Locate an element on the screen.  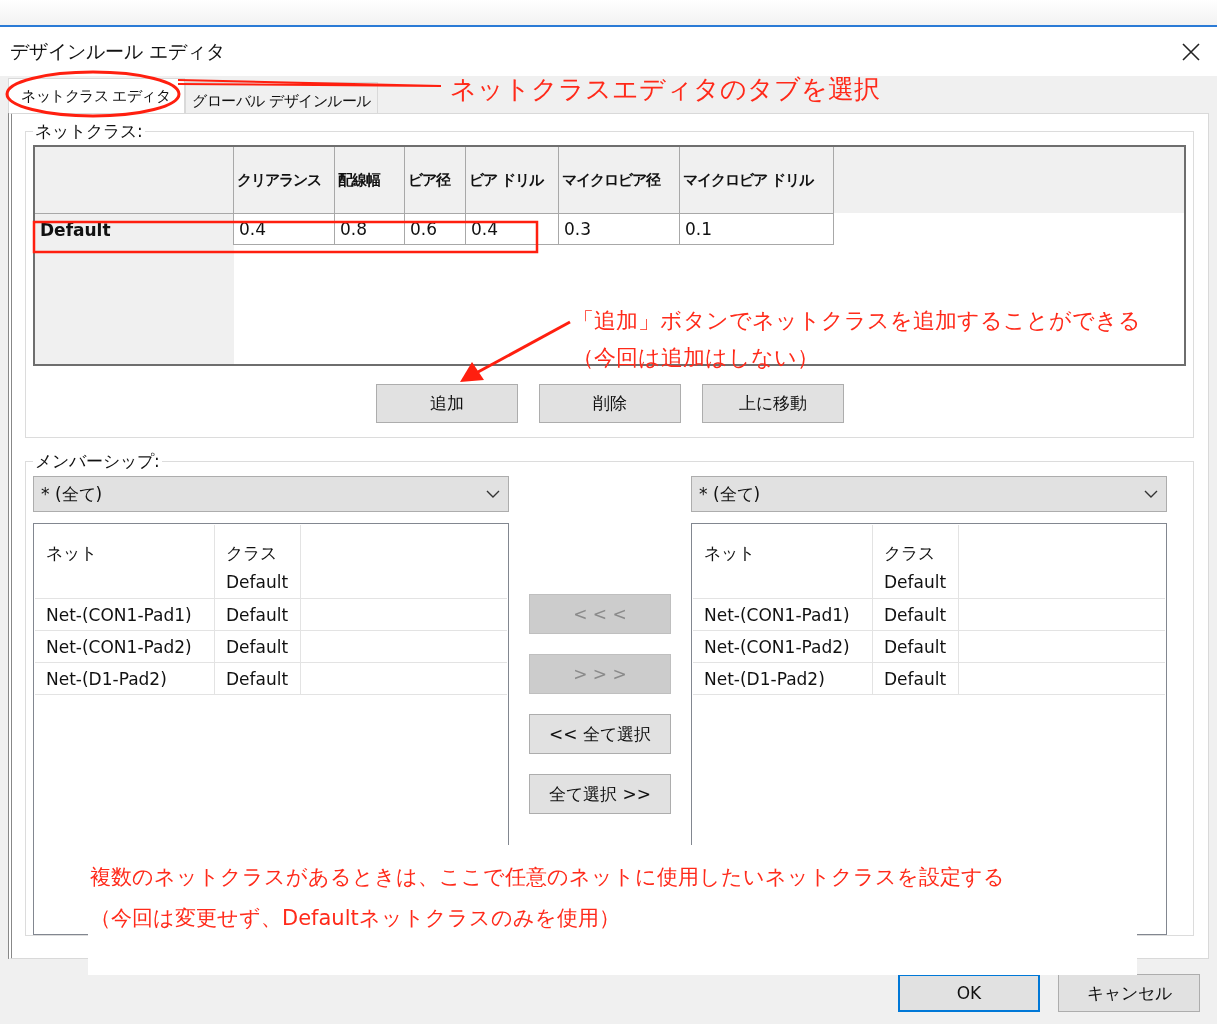
ok-button: OK is located at coordinates (969, 993).